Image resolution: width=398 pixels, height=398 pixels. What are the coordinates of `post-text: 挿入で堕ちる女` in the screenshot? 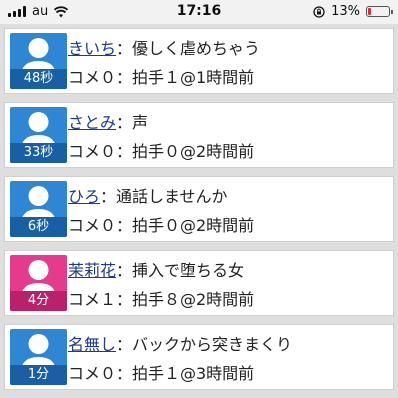 It's located at (188, 270).